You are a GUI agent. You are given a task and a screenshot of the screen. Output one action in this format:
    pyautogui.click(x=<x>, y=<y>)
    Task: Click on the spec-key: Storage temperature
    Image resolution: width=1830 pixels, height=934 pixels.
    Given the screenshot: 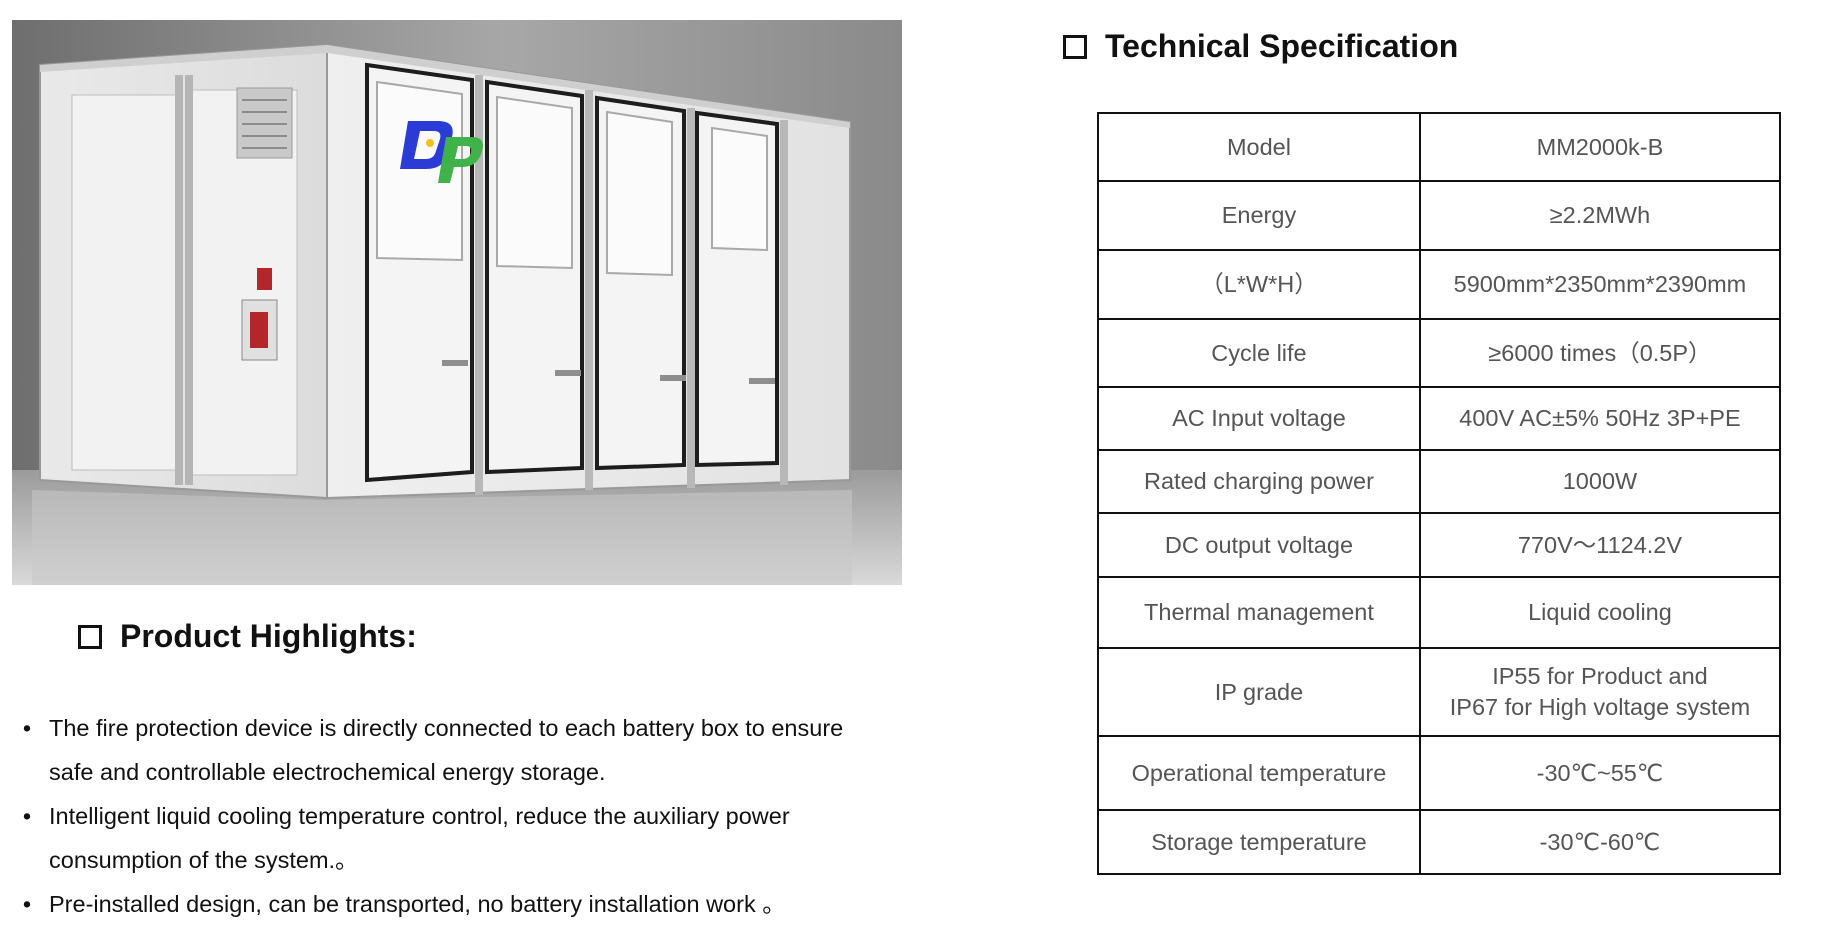 What is the action you would take?
    pyautogui.click(x=1259, y=842)
    